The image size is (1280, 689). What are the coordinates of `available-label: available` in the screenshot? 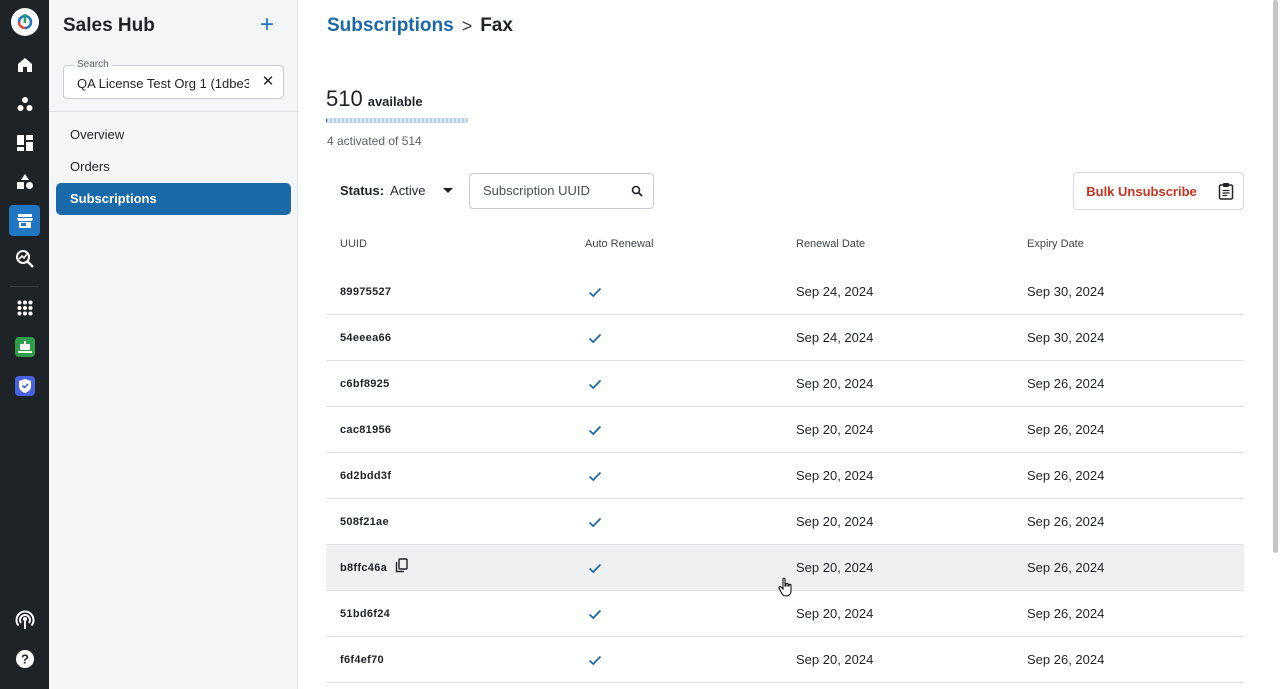 It's located at (395, 101).